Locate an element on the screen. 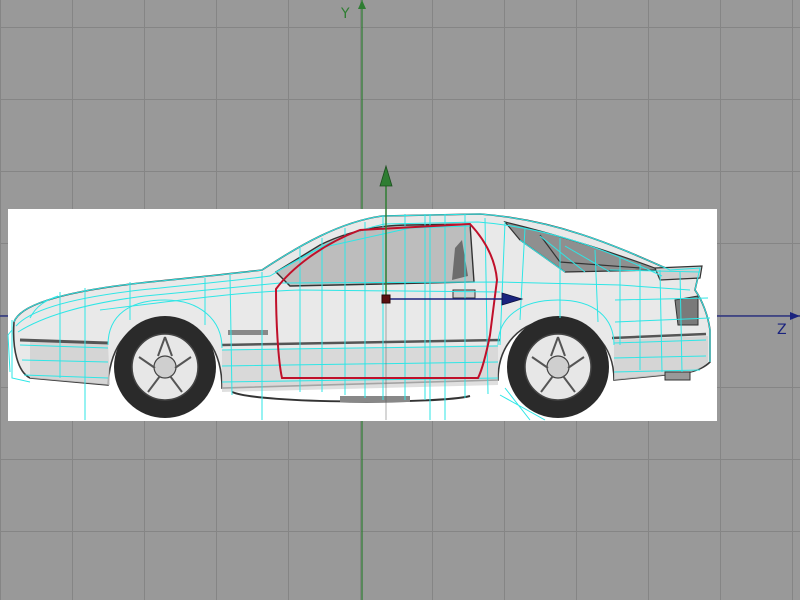 Image resolution: width=800 pixels, height=600 pixels. z-axis-label: Z is located at coordinates (782, 330).